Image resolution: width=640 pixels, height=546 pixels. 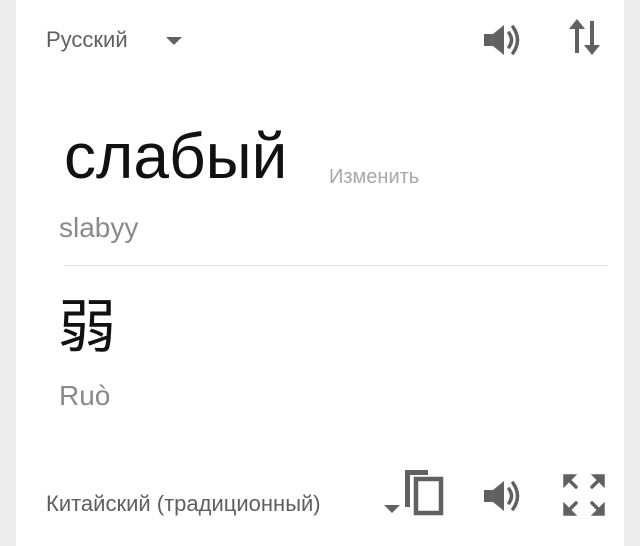 I want to click on copy-icon, so click(x=423, y=493).